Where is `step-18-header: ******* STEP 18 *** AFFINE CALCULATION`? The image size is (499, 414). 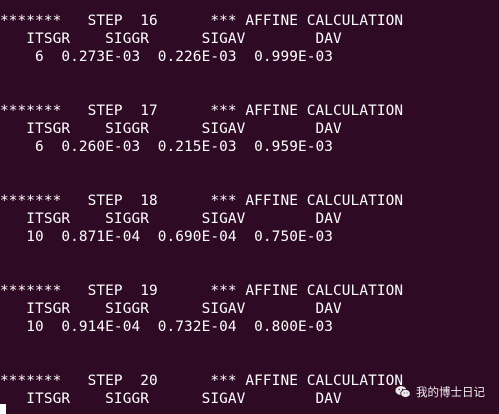 step-18-header: ******* STEP 18 *** AFFINE CALCULATION is located at coordinates (202, 201).